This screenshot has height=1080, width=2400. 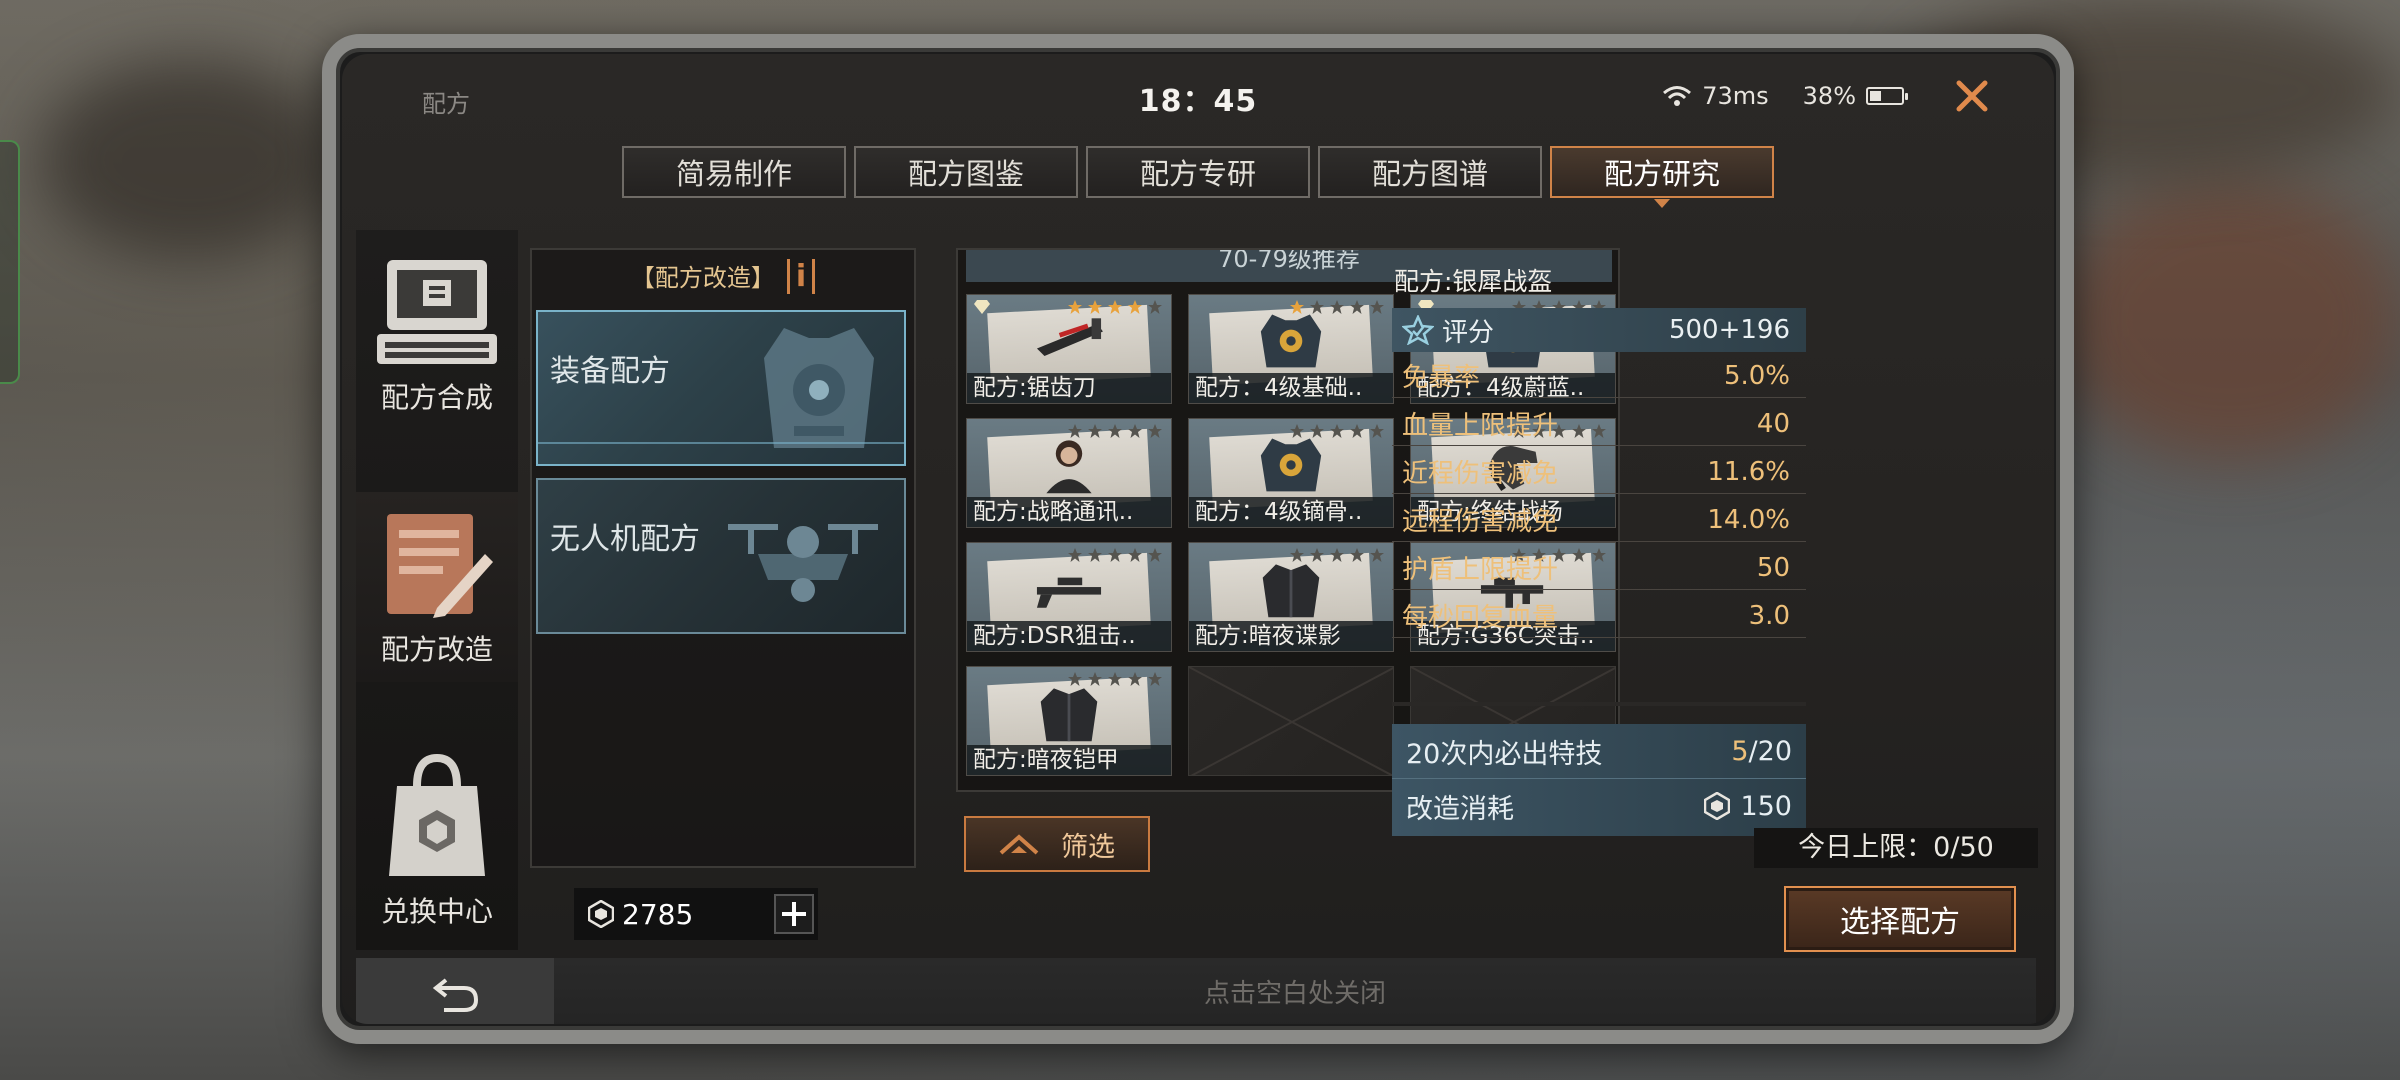 I want to click on armor-vest-icon, so click(x=819, y=388).